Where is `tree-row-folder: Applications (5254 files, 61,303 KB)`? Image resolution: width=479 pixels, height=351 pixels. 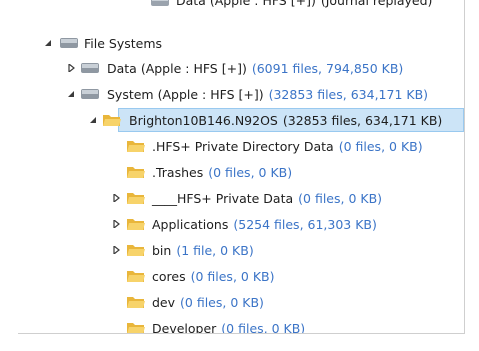
tree-row-folder: Applications (5254 files, 61,303 KB) is located at coordinates (241, 224).